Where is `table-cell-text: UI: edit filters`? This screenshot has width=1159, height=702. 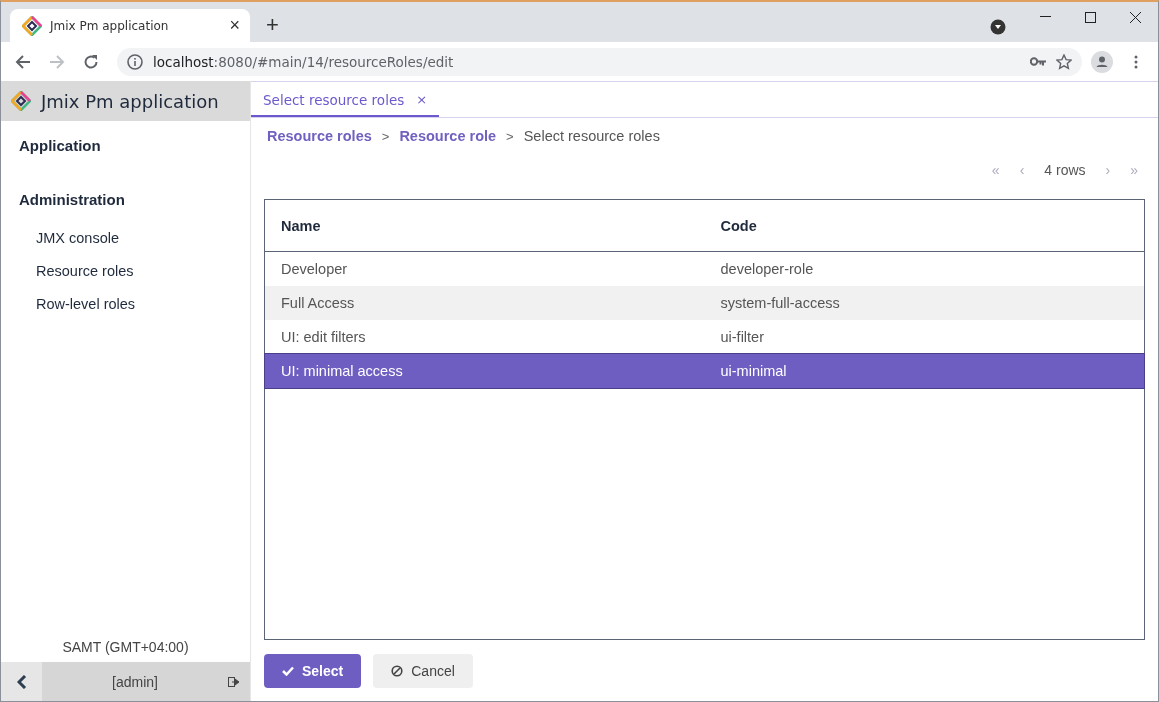 table-cell-text: UI: edit filters is located at coordinates (323, 337).